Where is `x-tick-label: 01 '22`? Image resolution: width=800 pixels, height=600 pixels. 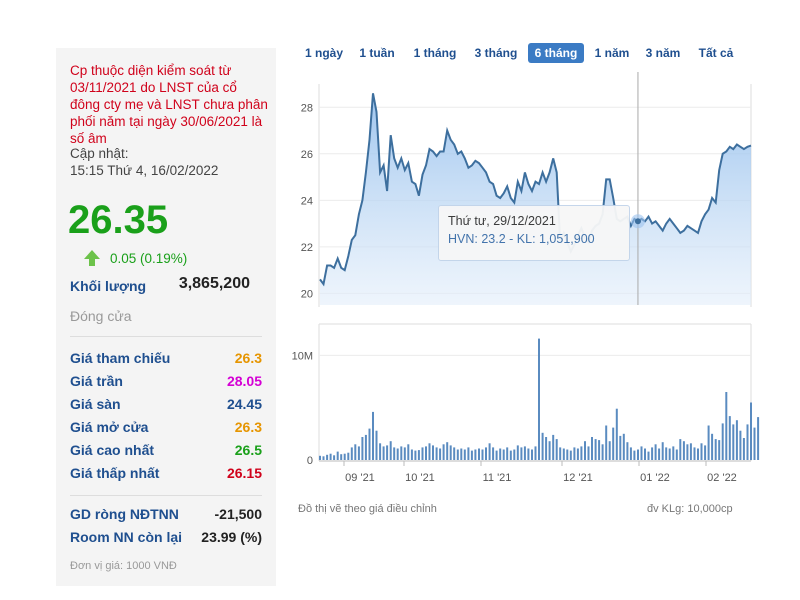
x-tick-label: 01 '22 is located at coordinates (655, 478).